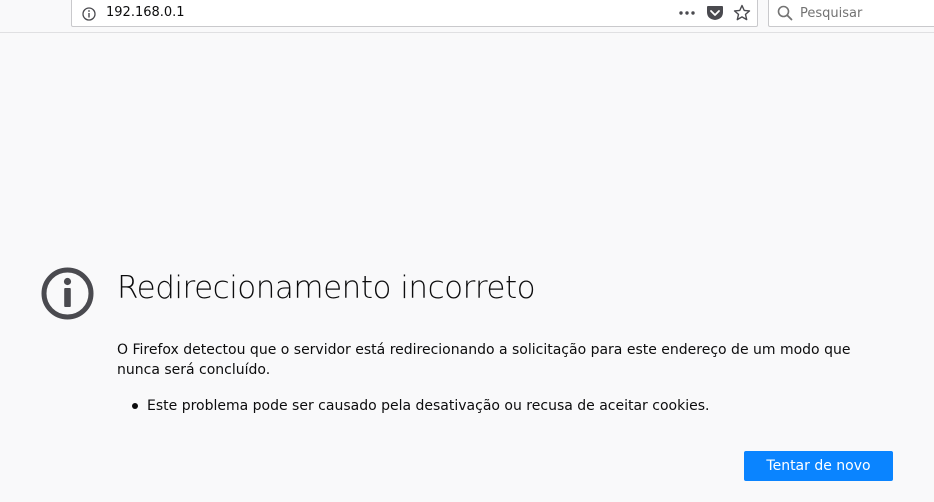 The width and height of the screenshot is (934, 502). Describe the element at coordinates (326, 288) in the screenshot. I see `error-title: Redirecionamento incorreto` at that location.